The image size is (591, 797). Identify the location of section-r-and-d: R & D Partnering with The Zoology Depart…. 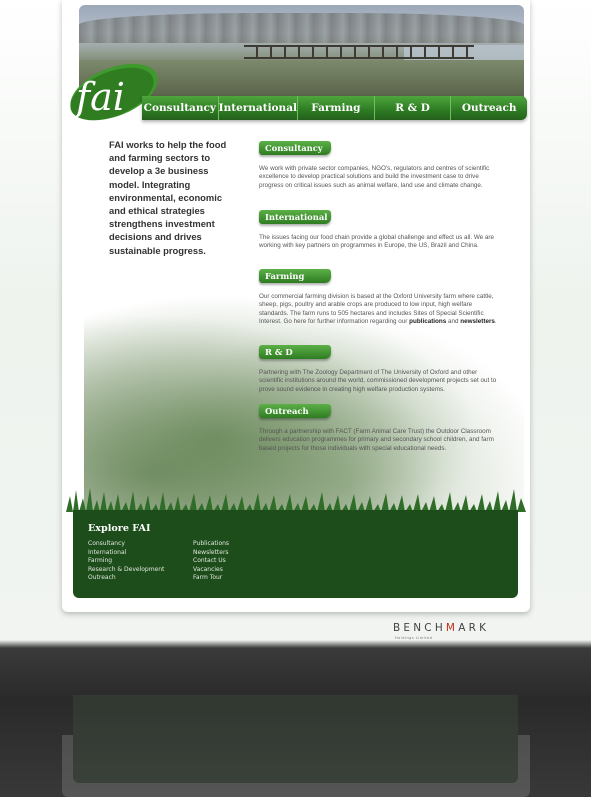
(379, 368).